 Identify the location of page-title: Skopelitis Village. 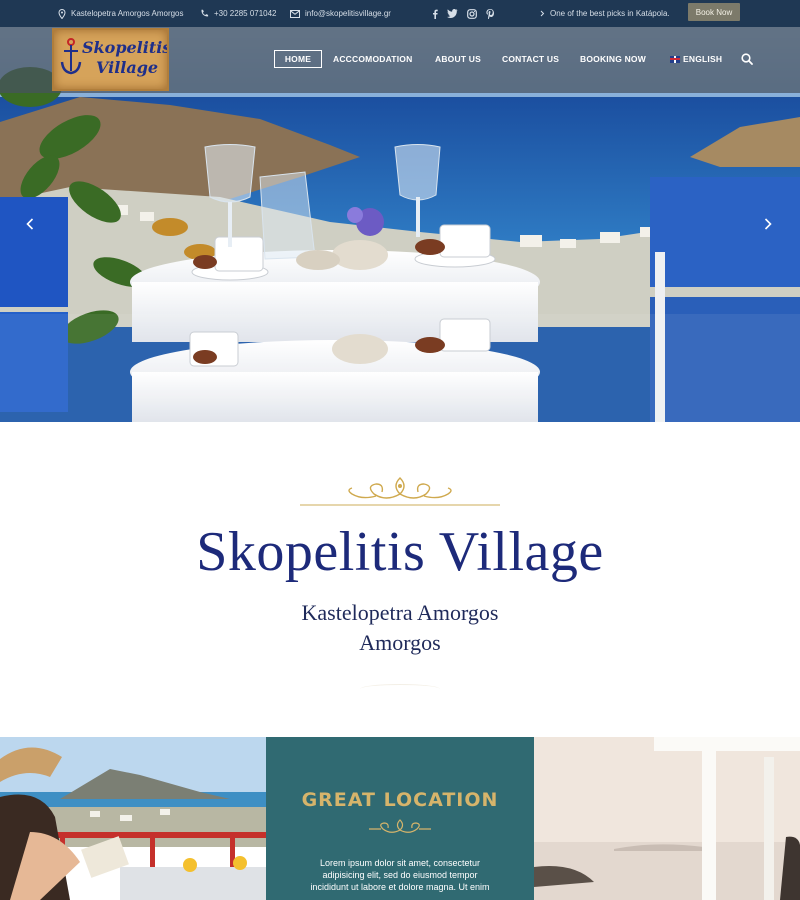
(400, 552).